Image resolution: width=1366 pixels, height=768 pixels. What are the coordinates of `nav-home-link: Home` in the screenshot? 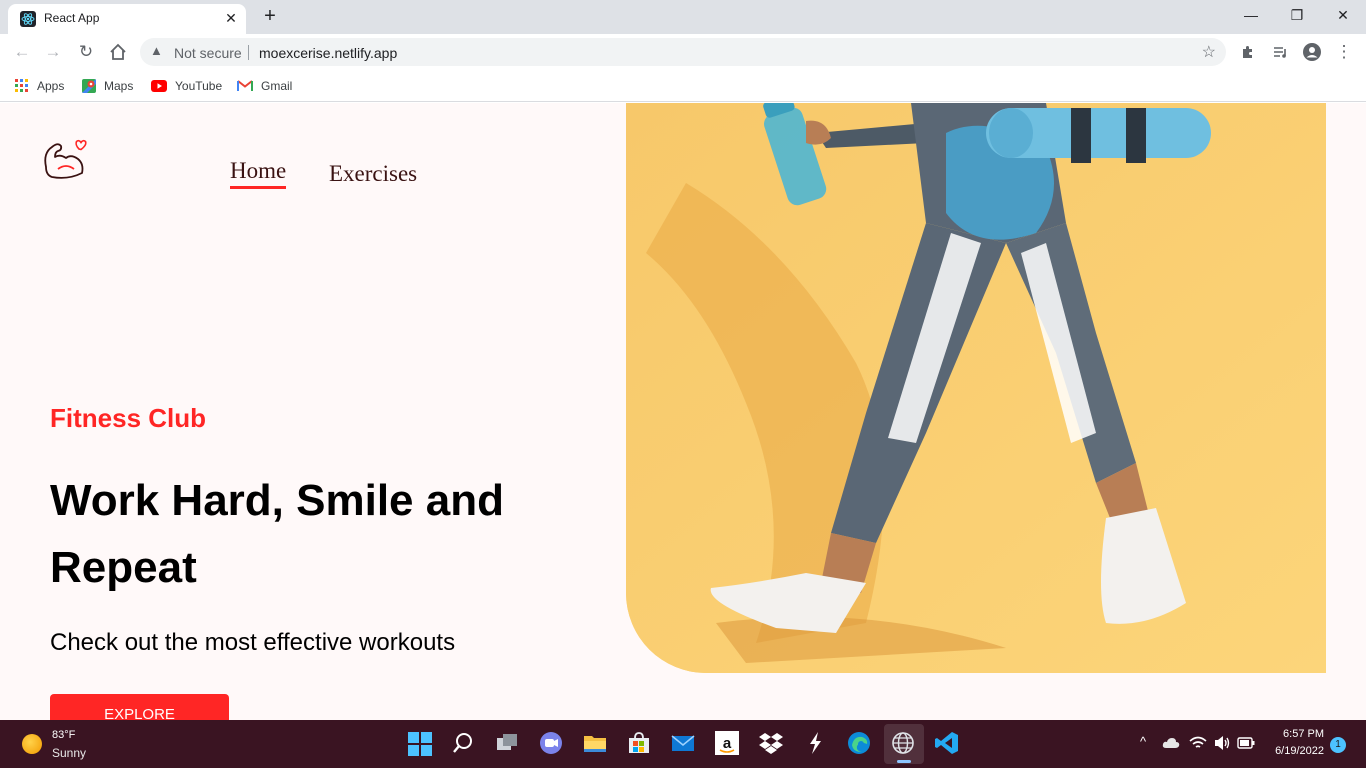 It's located at (258, 173).